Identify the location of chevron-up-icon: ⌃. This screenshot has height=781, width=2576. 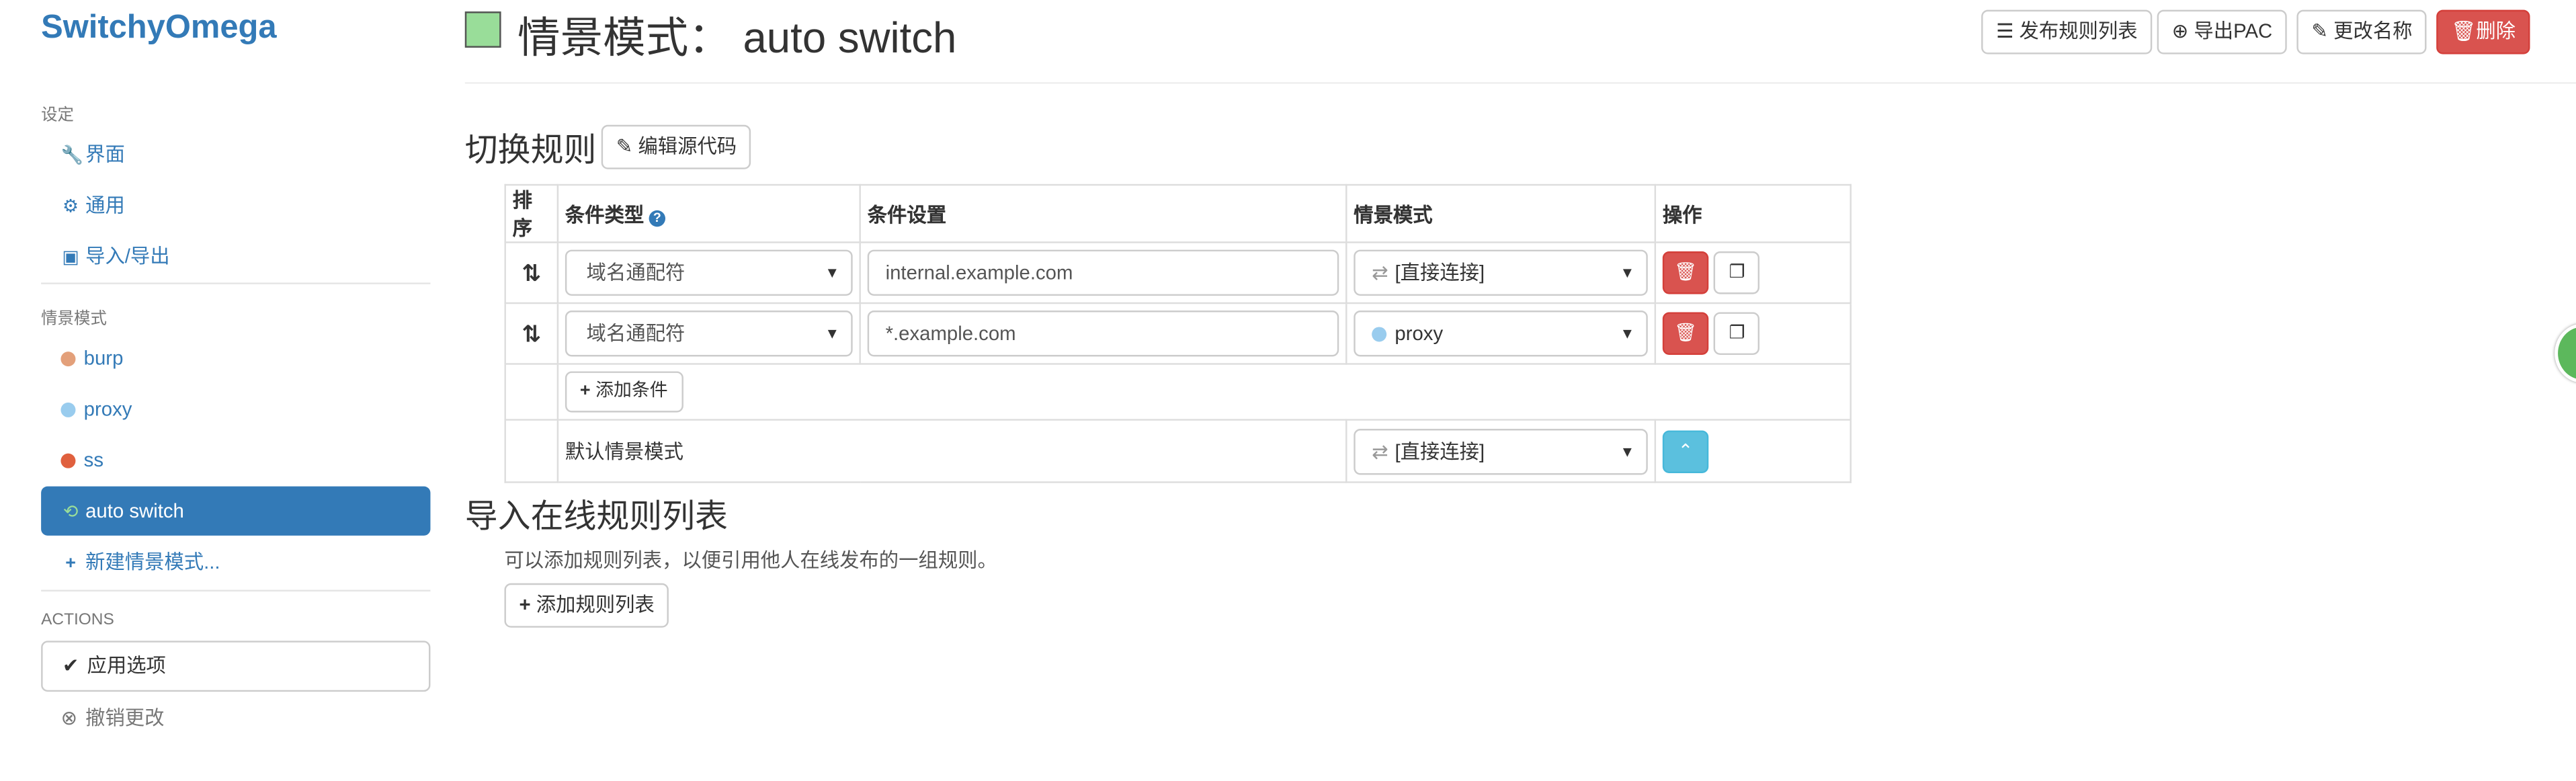
(1685, 451).